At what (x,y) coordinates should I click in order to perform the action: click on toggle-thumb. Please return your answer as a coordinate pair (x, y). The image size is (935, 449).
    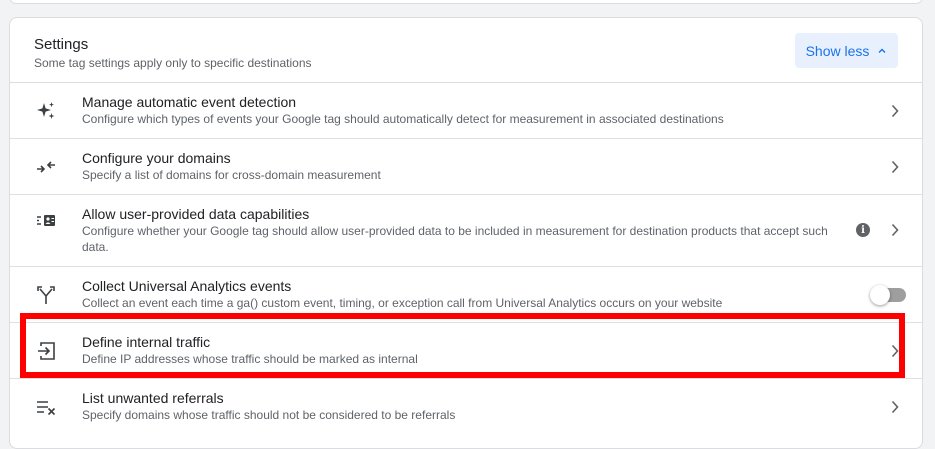
    Looking at the image, I should click on (880, 295).